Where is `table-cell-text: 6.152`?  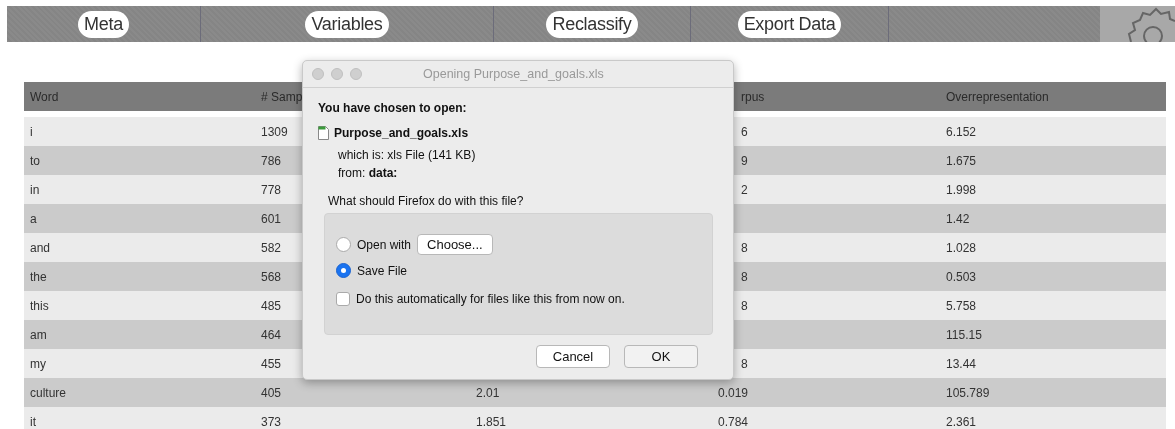
table-cell-text: 6.152 is located at coordinates (961, 131).